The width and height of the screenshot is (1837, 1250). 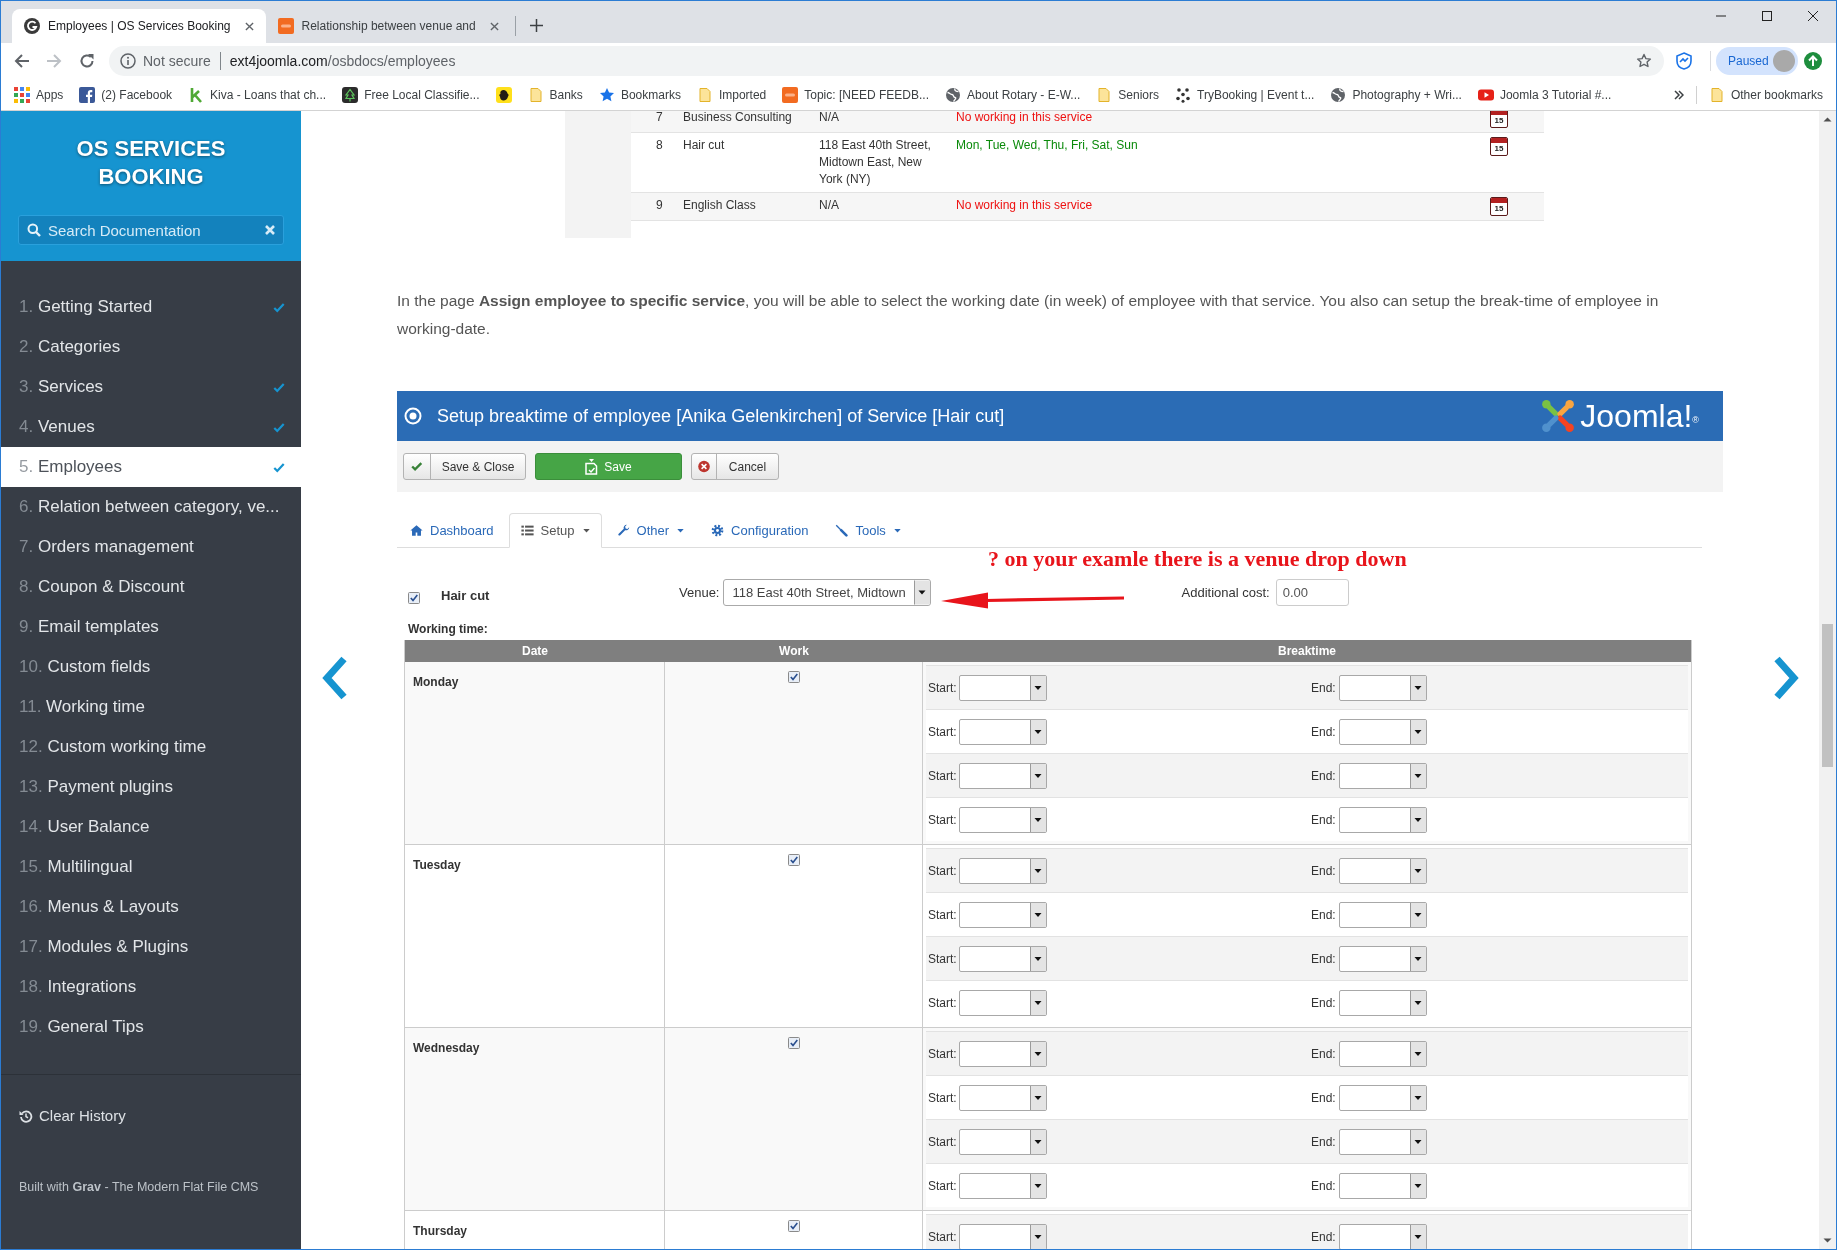 What do you see at coordinates (151, 627) in the screenshot?
I see `nav-item: 9. Email templates` at bounding box center [151, 627].